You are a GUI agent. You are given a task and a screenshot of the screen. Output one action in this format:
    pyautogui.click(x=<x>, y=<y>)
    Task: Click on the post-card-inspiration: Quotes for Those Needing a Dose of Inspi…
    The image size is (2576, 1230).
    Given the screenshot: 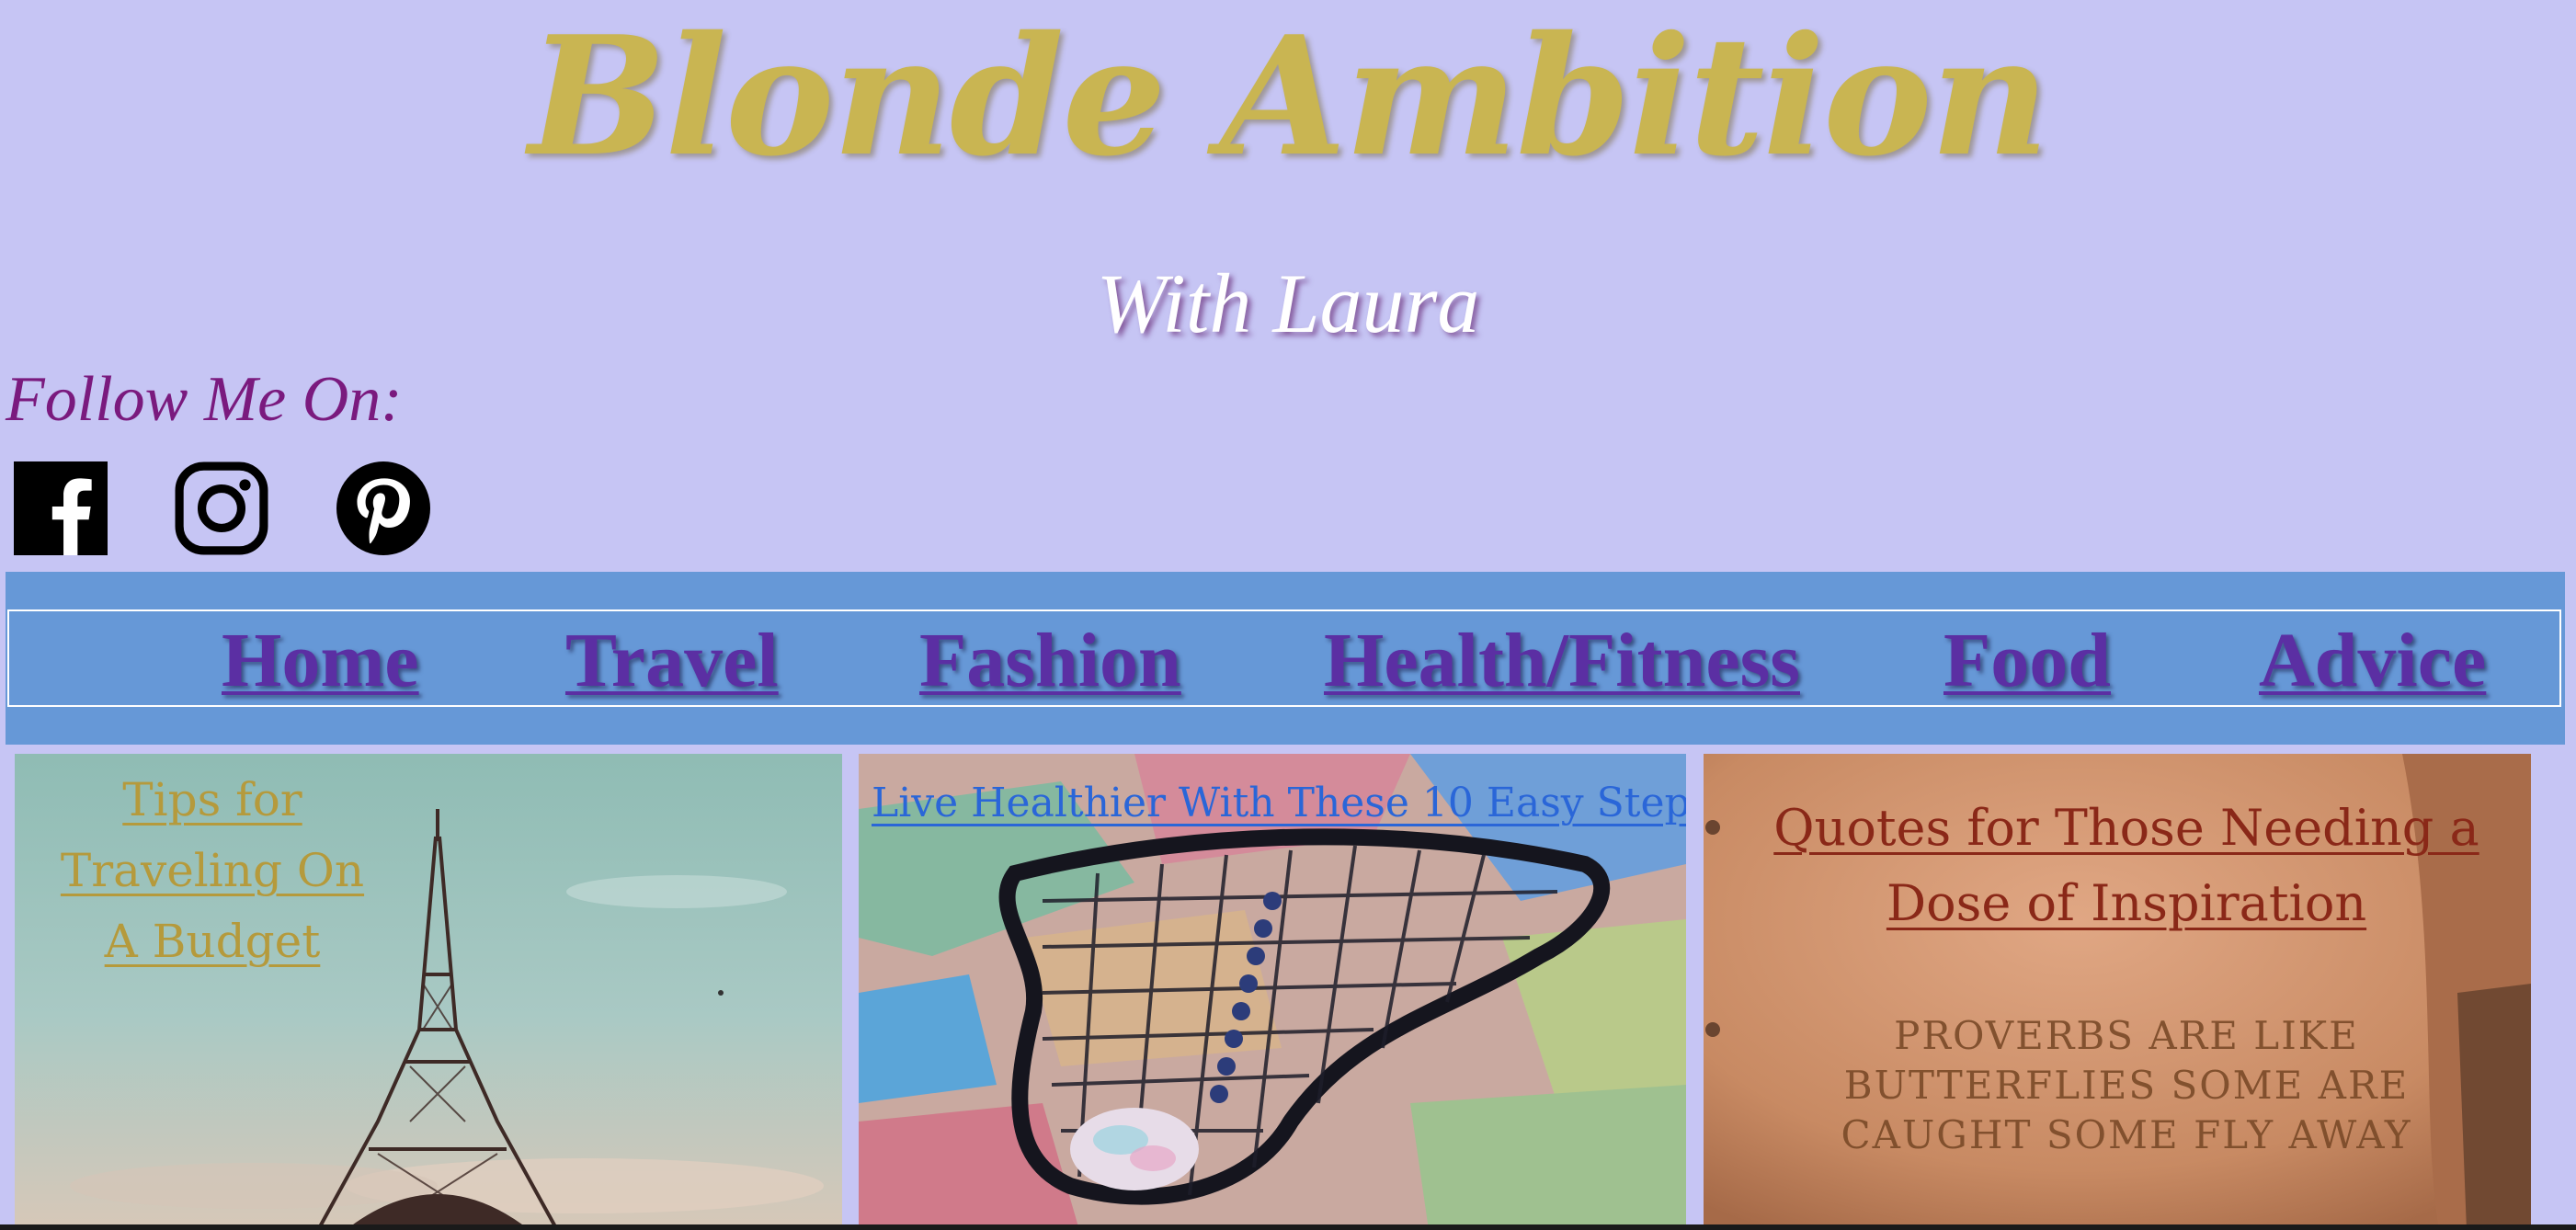 What is the action you would take?
    pyautogui.click(x=2117, y=992)
    